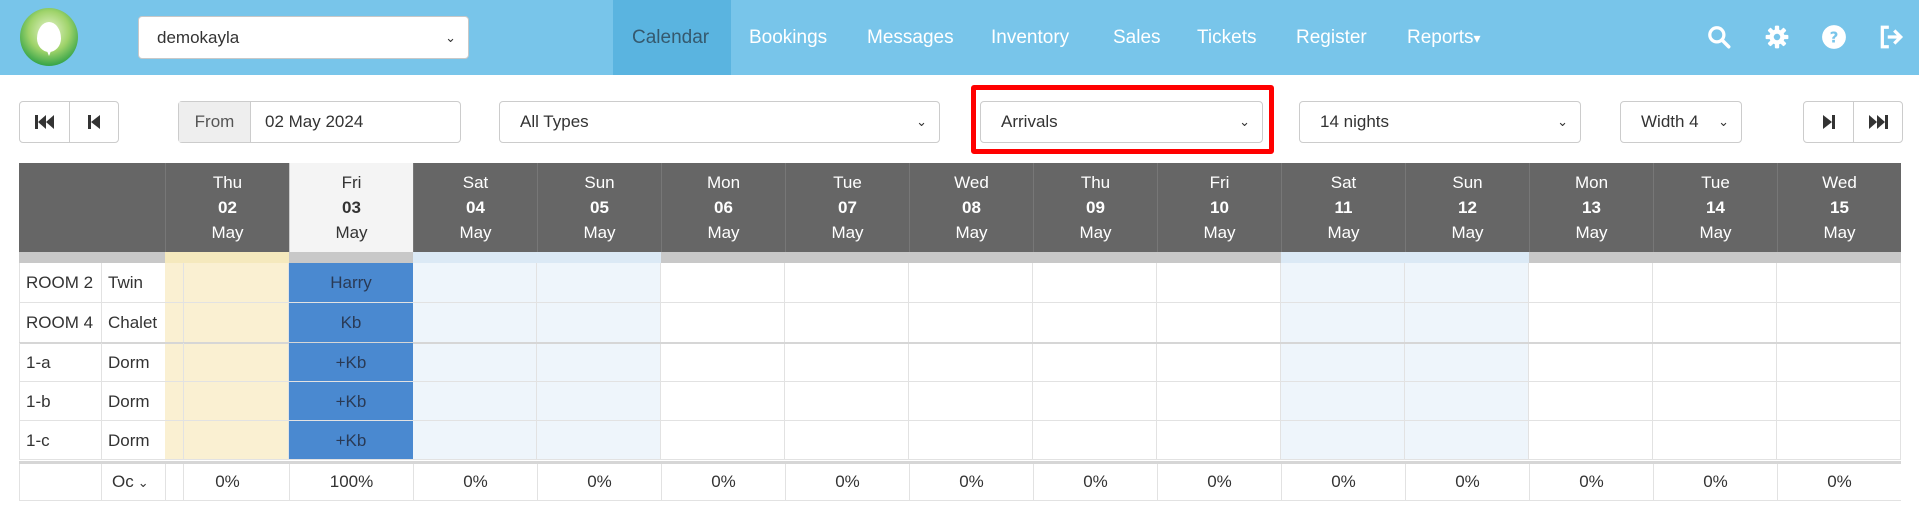 The image size is (1919, 512). I want to click on day-header: Fri 03 May, so click(351, 207).